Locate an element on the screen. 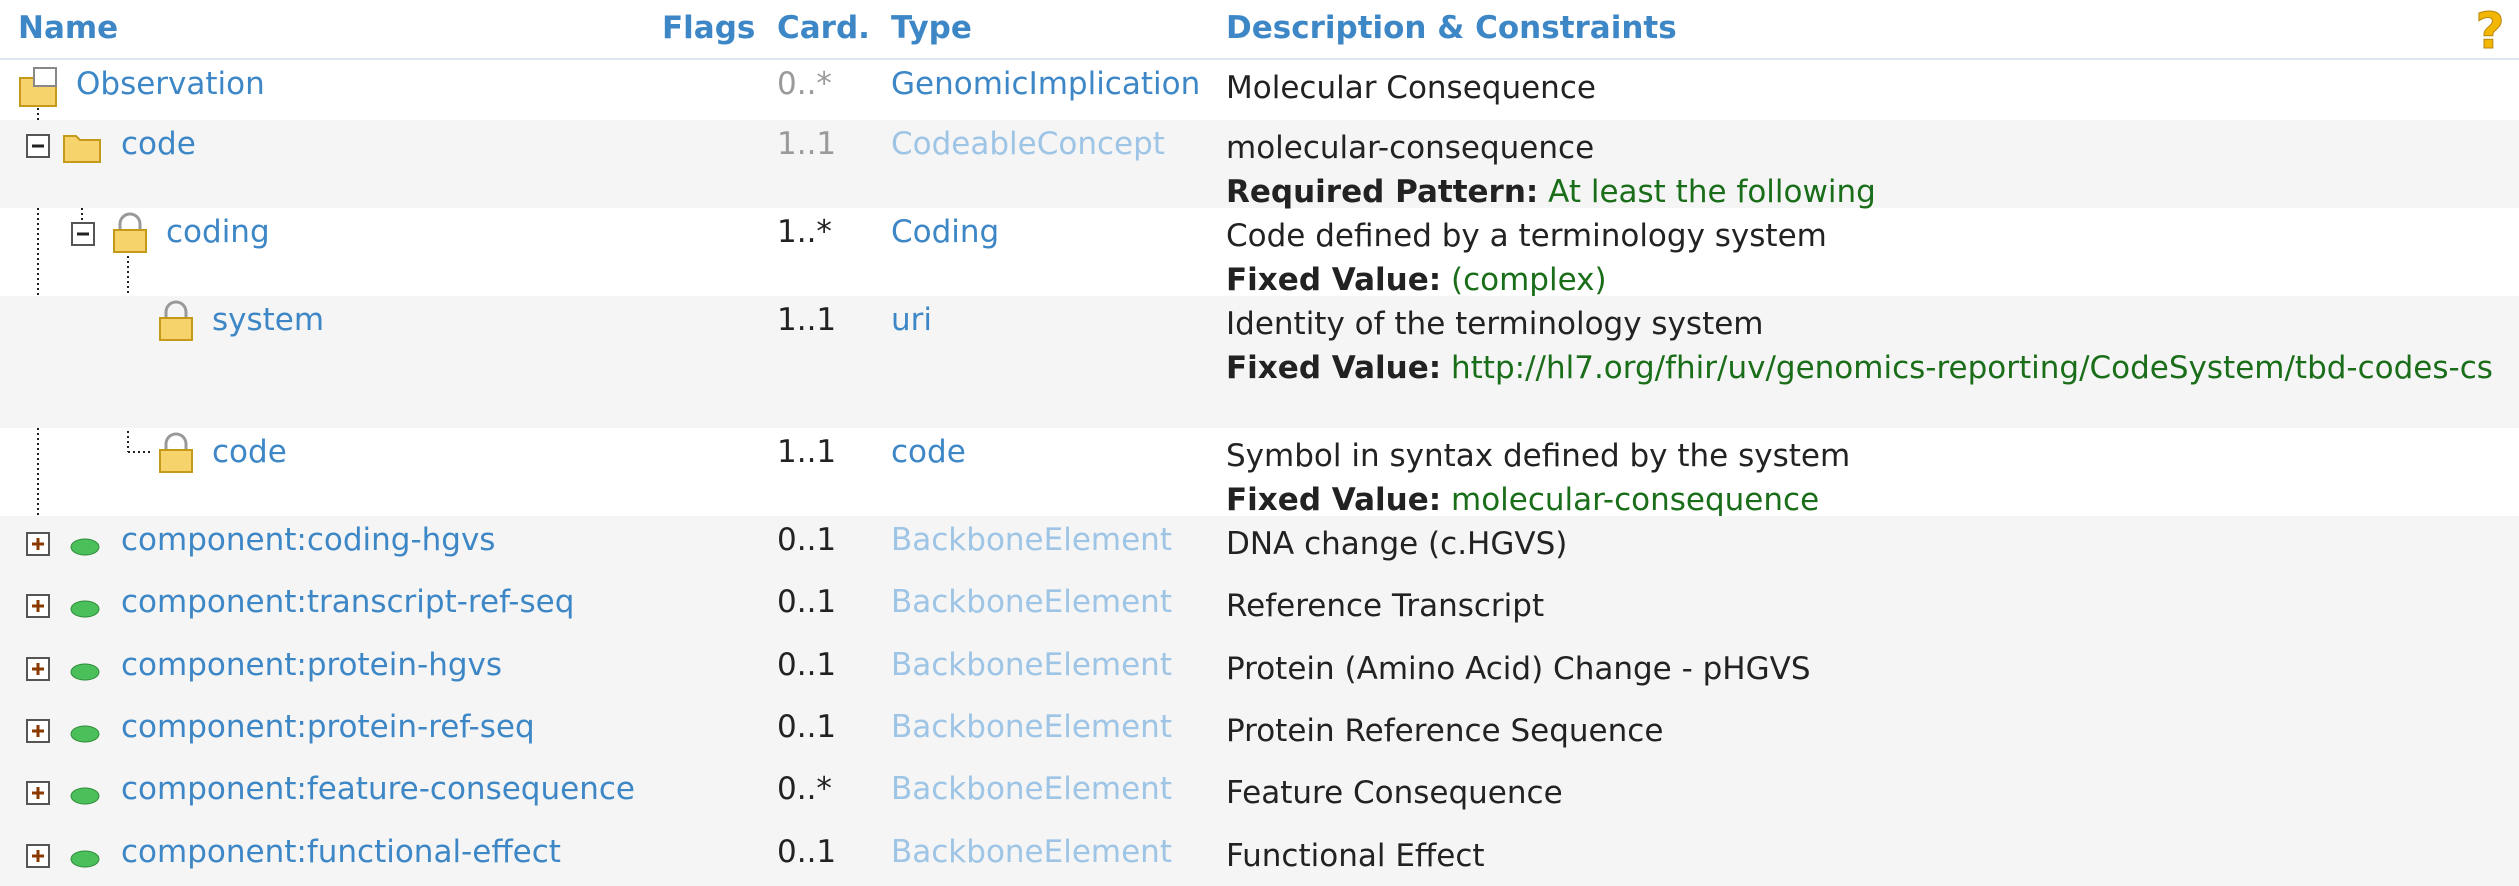 The width and height of the screenshot is (2519, 886). description-text: Molecular Consequence is located at coordinates (1411, 88).